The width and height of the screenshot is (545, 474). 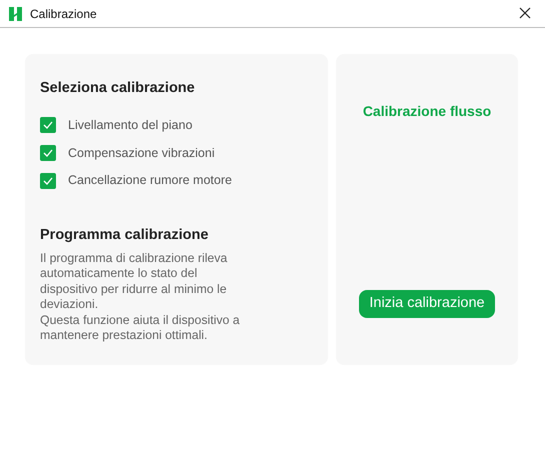 I want to click on start-calibration-button: Inizia calibrazione, so click(x=427, y=304).